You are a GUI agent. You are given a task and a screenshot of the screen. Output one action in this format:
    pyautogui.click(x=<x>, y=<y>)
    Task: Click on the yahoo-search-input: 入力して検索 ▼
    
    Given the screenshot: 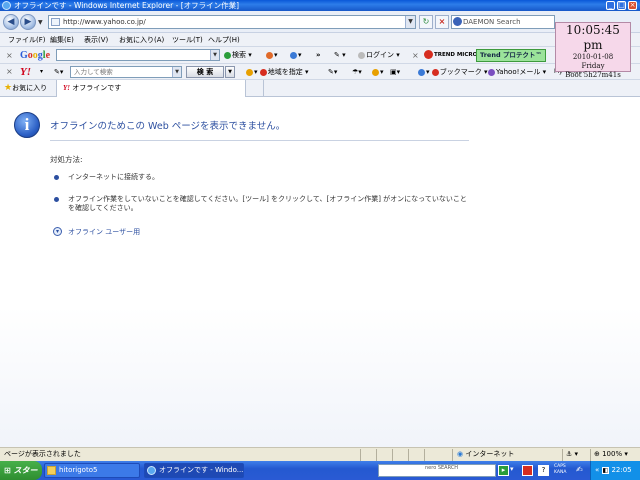 What is the action you would take?
    pyautogui.click(x=126, y=72)
    